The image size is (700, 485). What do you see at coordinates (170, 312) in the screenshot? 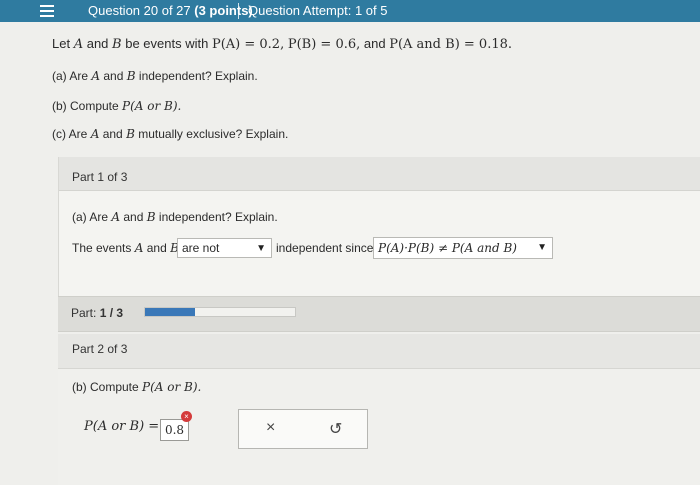
I see `progress-bar-fill` at bounding box center [170, 312].